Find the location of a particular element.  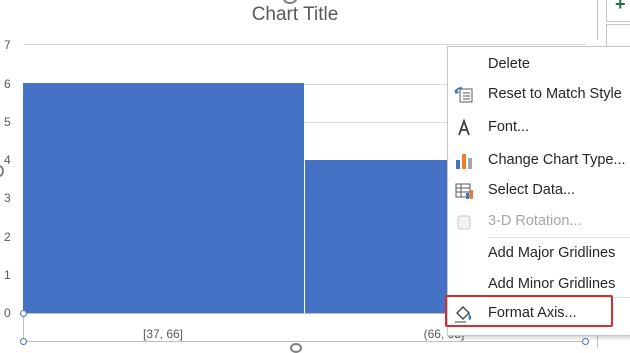

font-icon is located at coordinates (464, 127).